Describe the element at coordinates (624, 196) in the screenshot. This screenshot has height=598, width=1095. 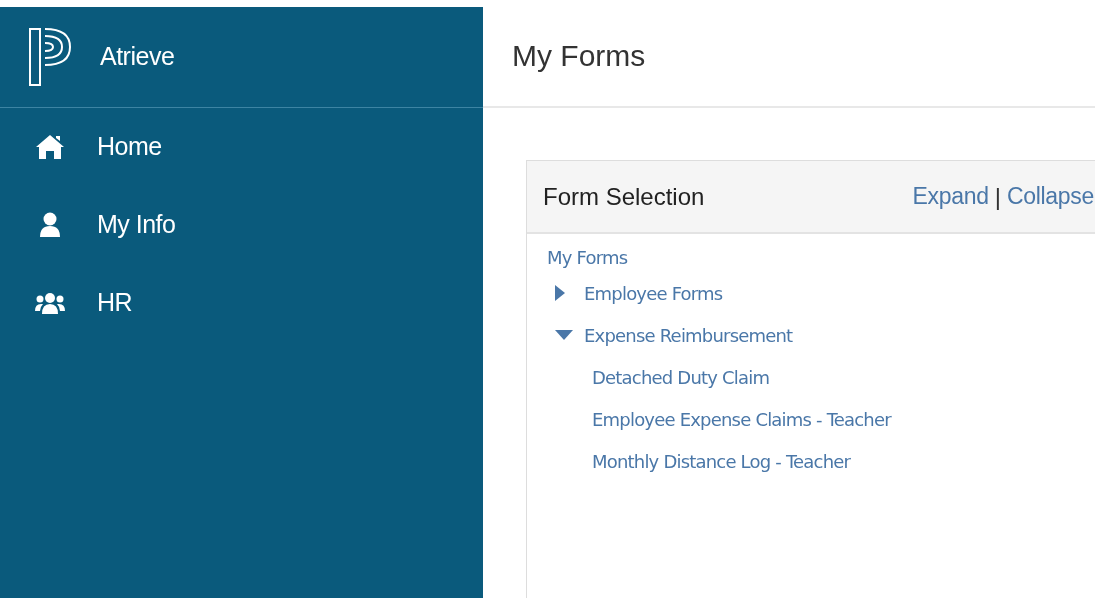
I see `panel-title: Form Selection` at that location.